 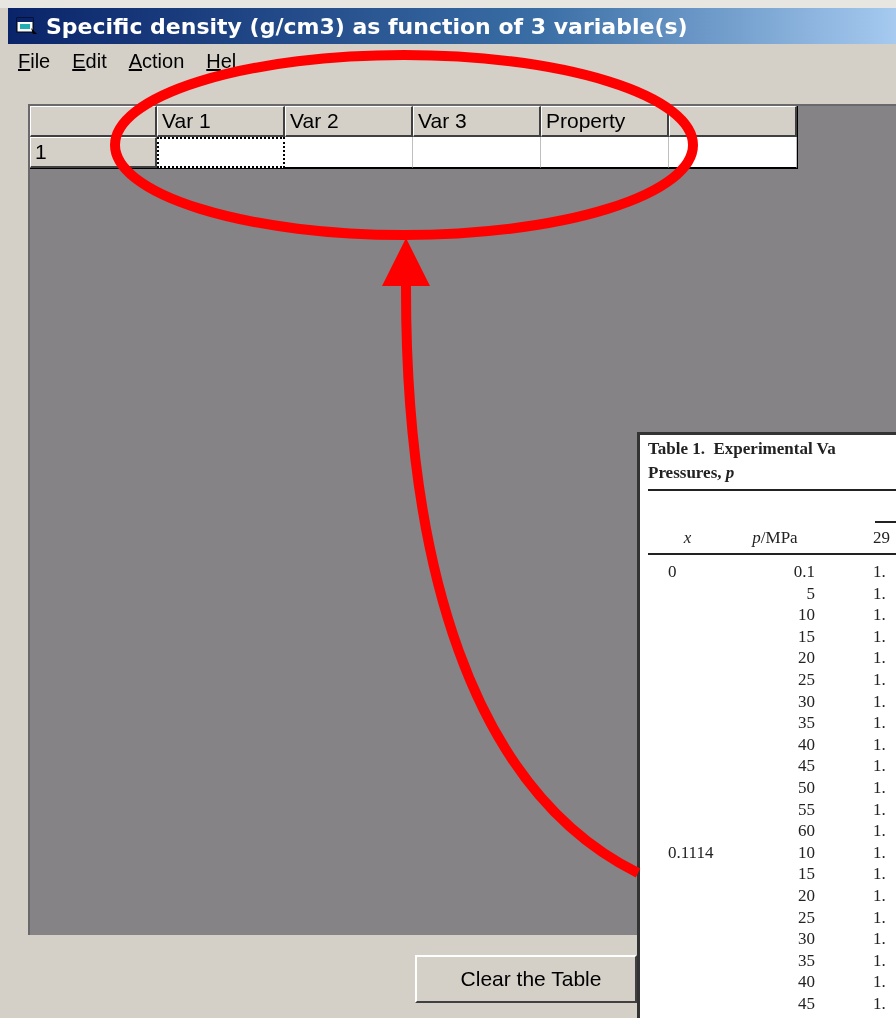 I want to click on column-header: Property, so click(x=605, y=121).